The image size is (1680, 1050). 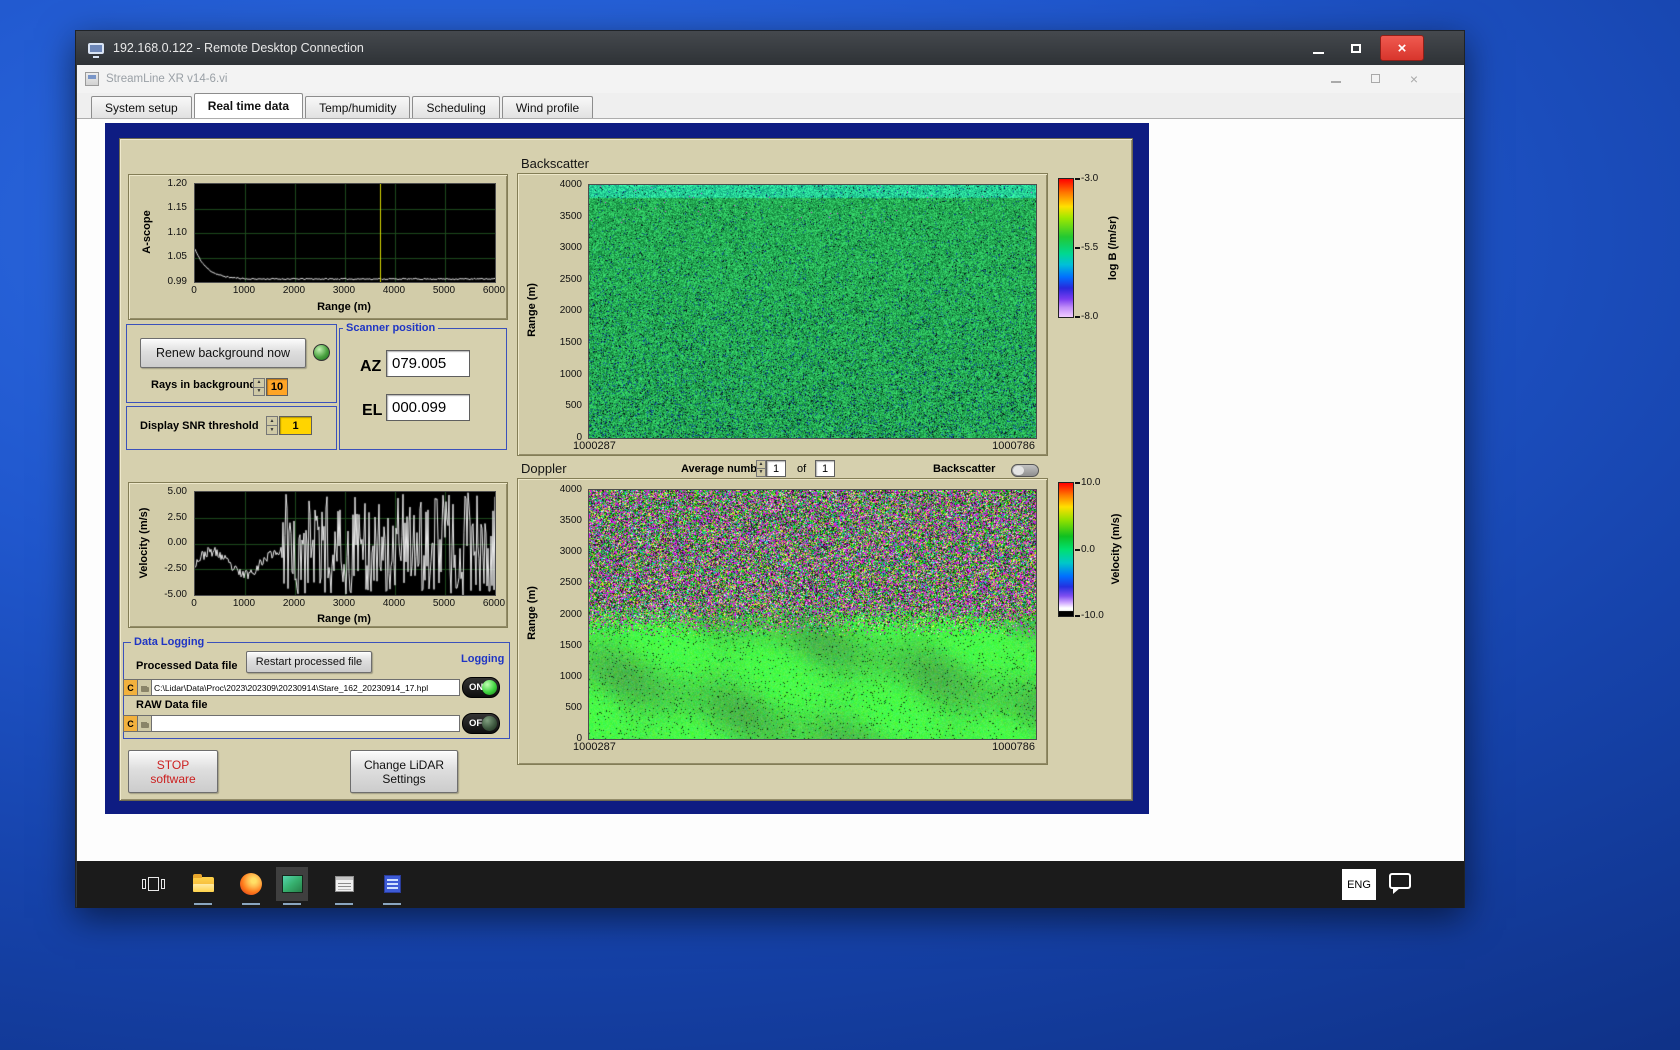 What do you see at coordinates (344, 290) in the screenshot?
I see `x-tick-label: 3000` at bounding box center [344, 290].